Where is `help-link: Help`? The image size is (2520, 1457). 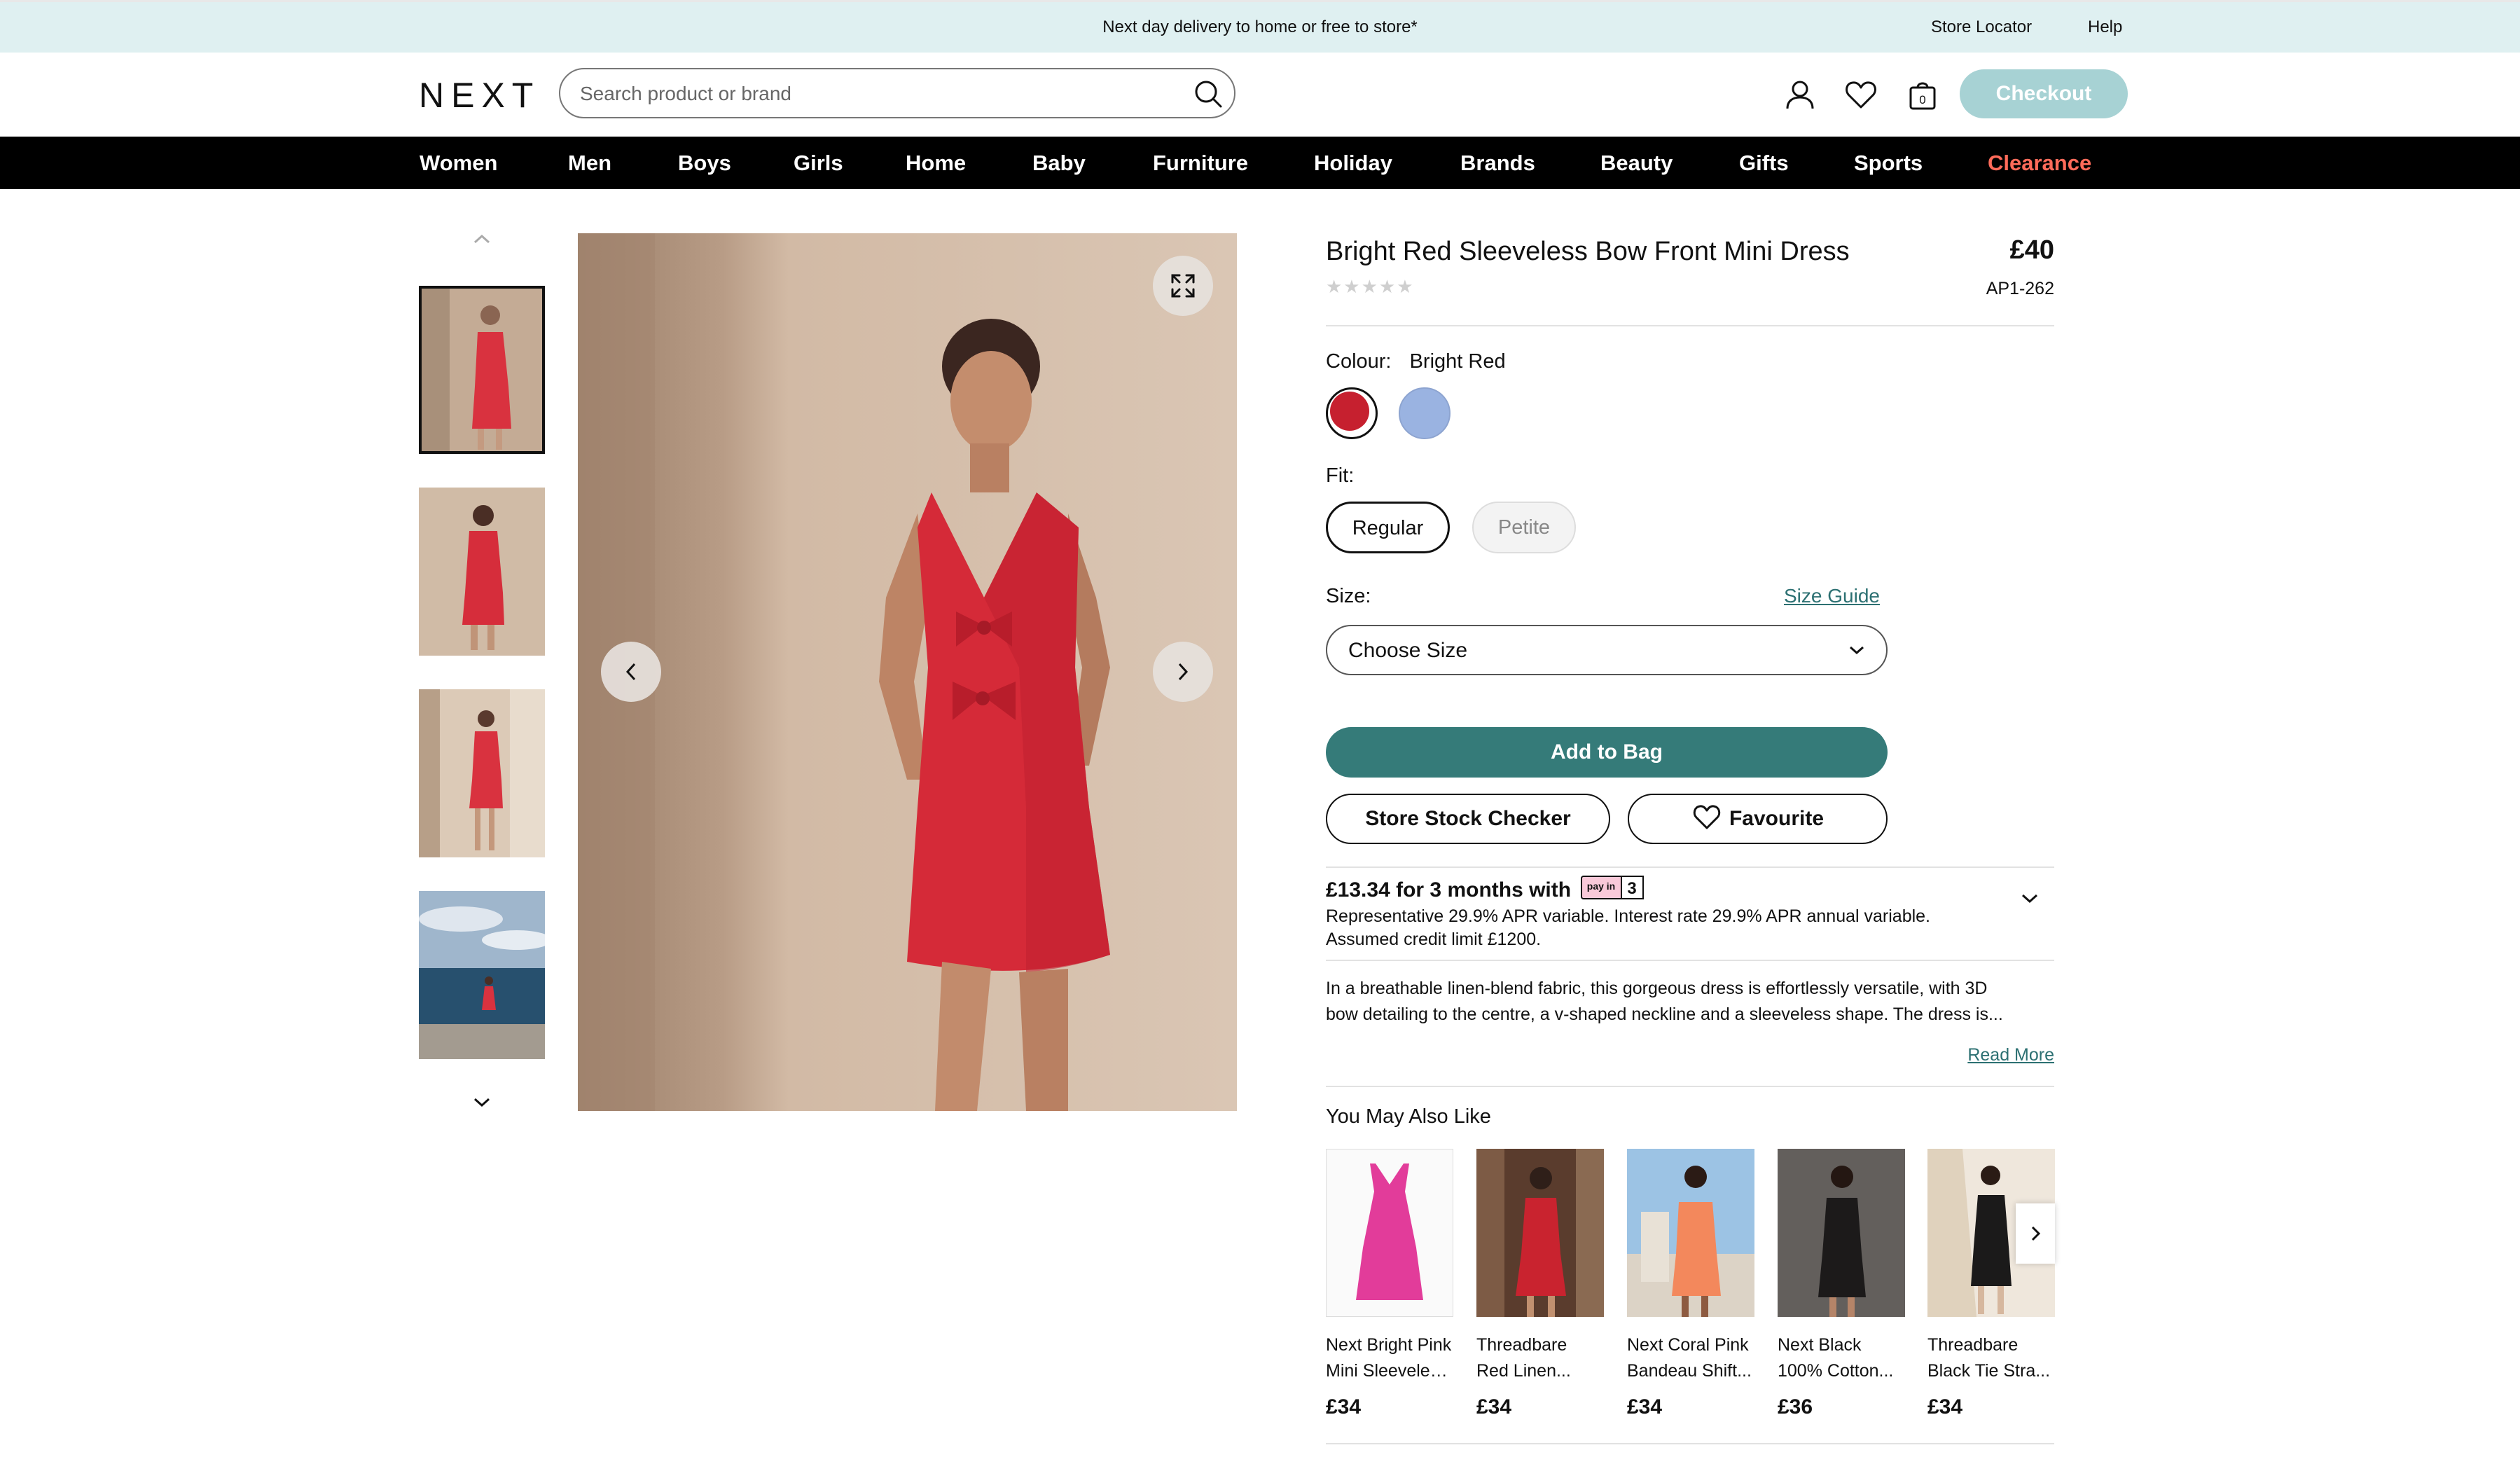 help-link: Help is located at coordinates (2105, 27).